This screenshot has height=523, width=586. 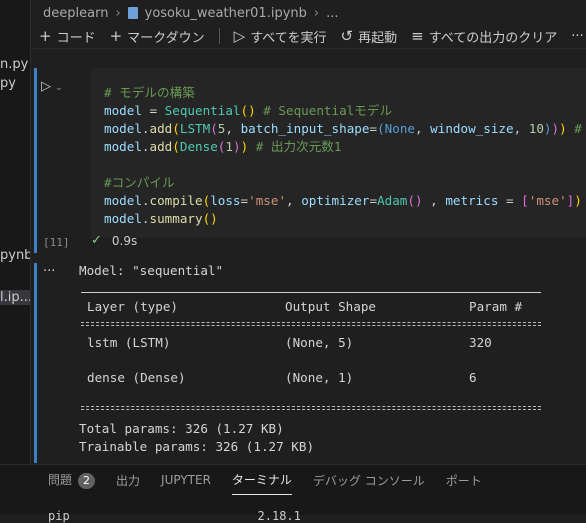 What do you see at coordinates (132, 13) in the screenshot?
I see `notebook-file-icon` at bounding box center [132, 13].